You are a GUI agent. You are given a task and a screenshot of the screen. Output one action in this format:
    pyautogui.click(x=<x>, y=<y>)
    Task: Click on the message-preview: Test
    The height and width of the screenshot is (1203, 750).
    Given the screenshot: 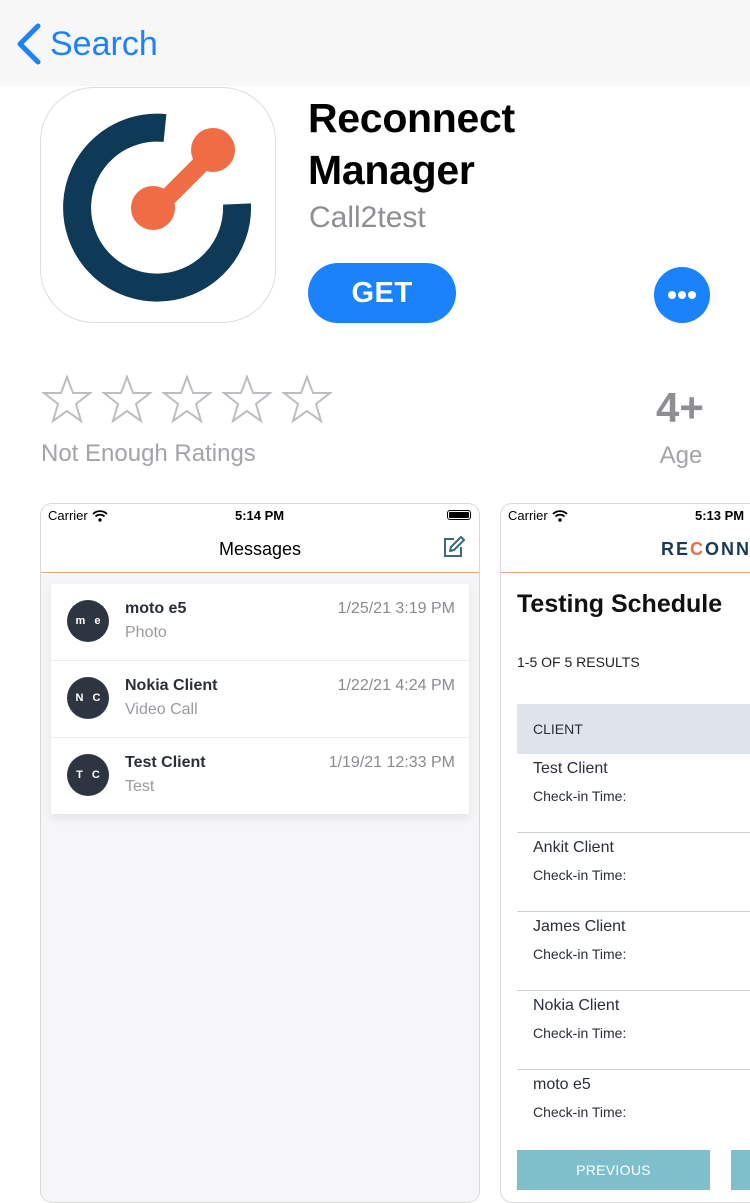 What is the action you would take?
    pyautogui.click(x=140, y=786)
    